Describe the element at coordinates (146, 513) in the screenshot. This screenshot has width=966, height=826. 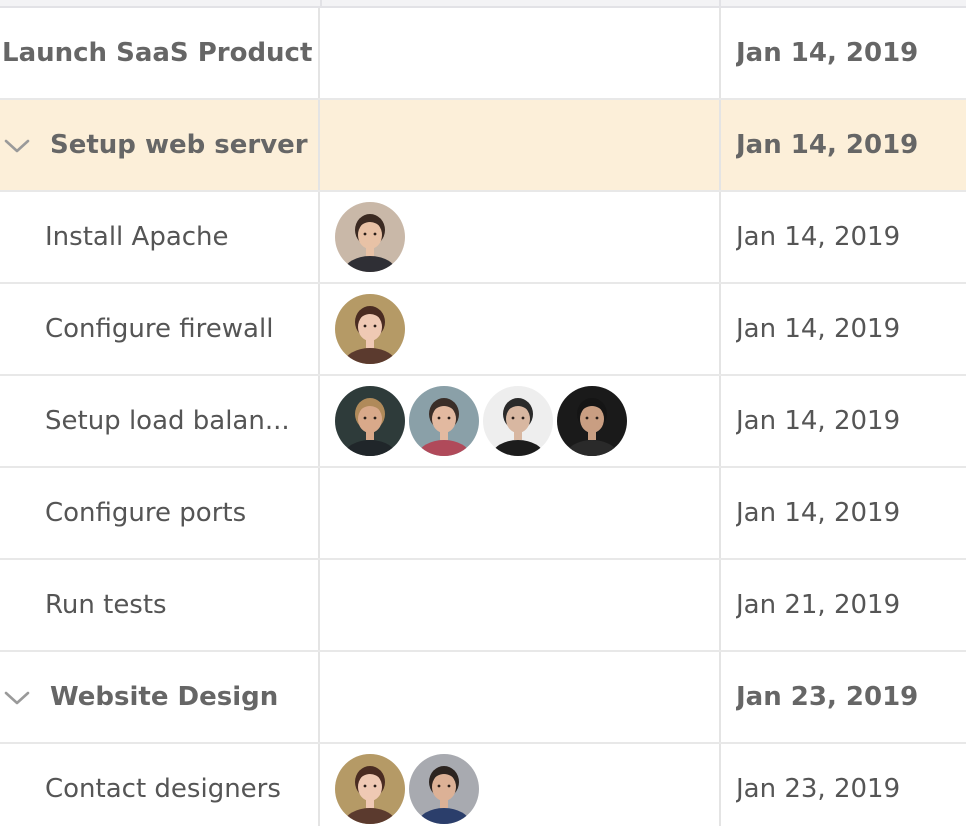
I see `task-name: Configure ports` at that location.